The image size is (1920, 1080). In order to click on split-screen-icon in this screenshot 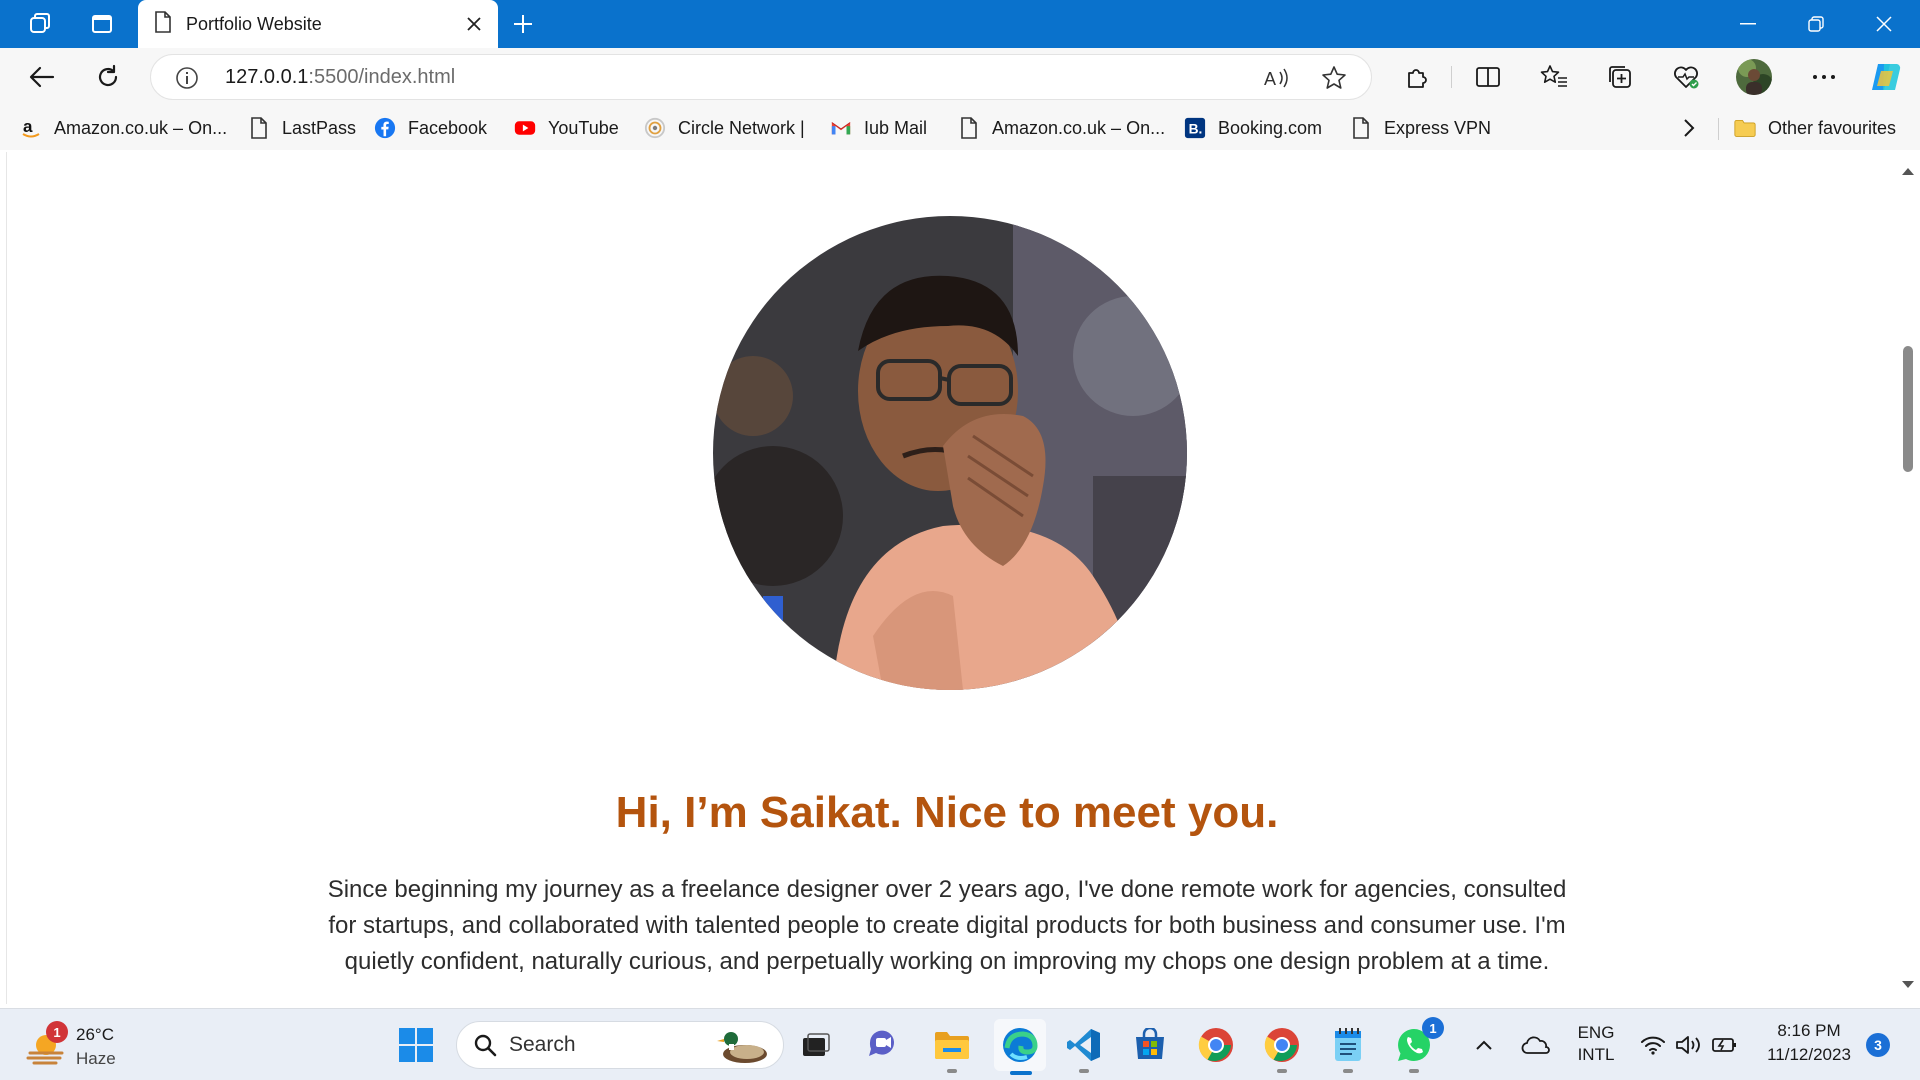, I will do `click(1488, 77)`.